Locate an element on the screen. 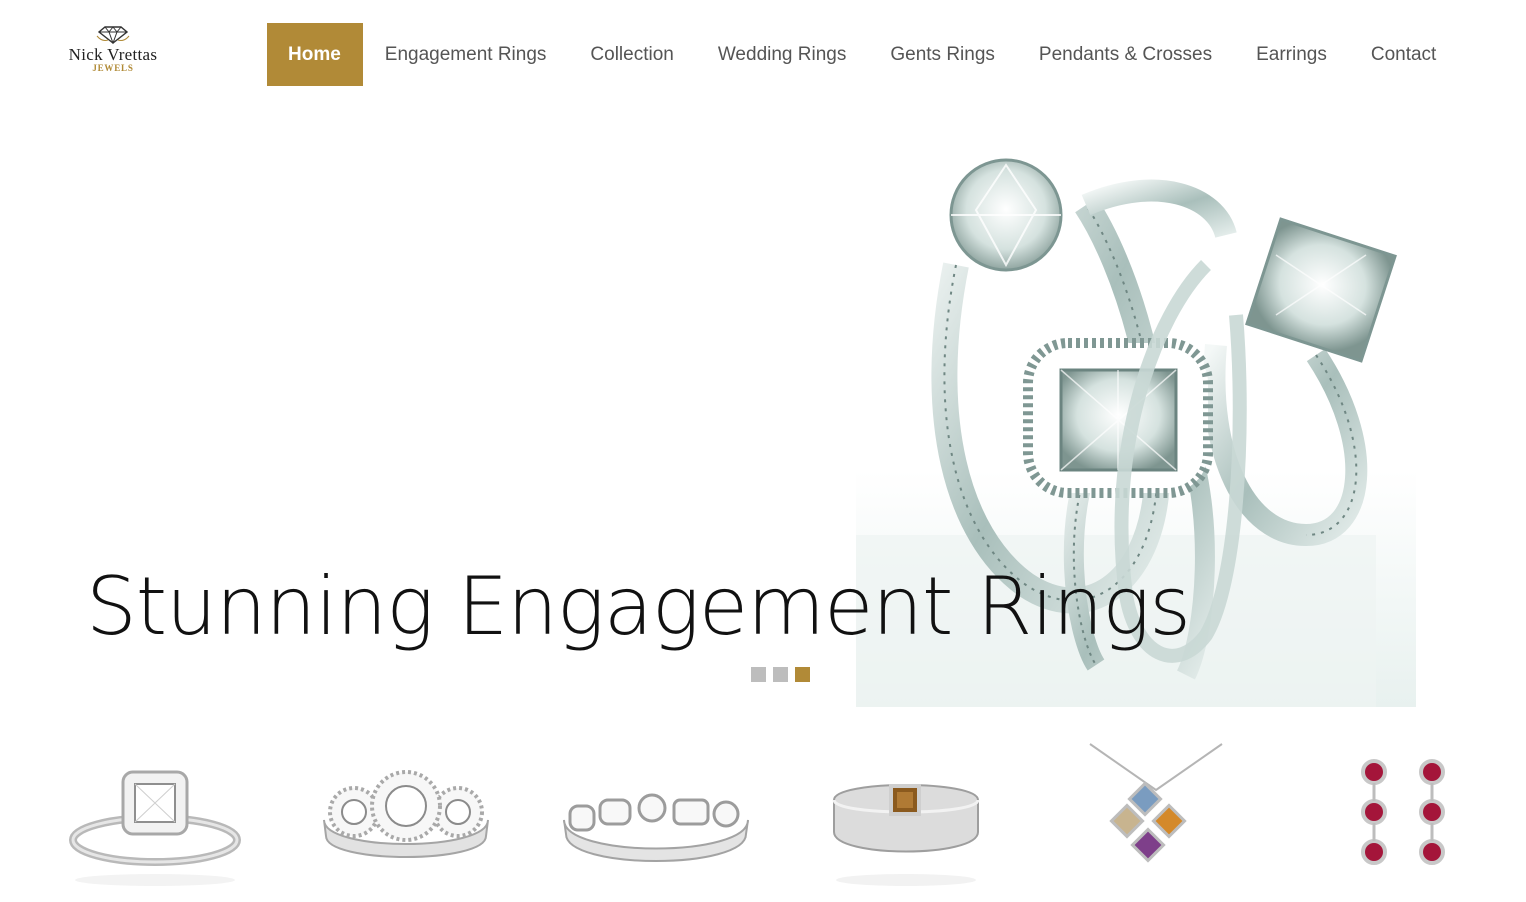  nav-item-earrings: Earrings is located at coordinates (1291, 54).